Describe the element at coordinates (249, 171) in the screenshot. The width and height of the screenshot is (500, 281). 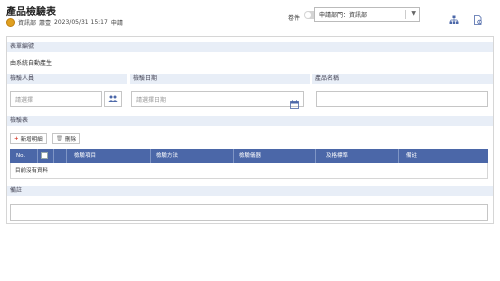
I see `table-empty-row: 目前沒有資料` at that location.